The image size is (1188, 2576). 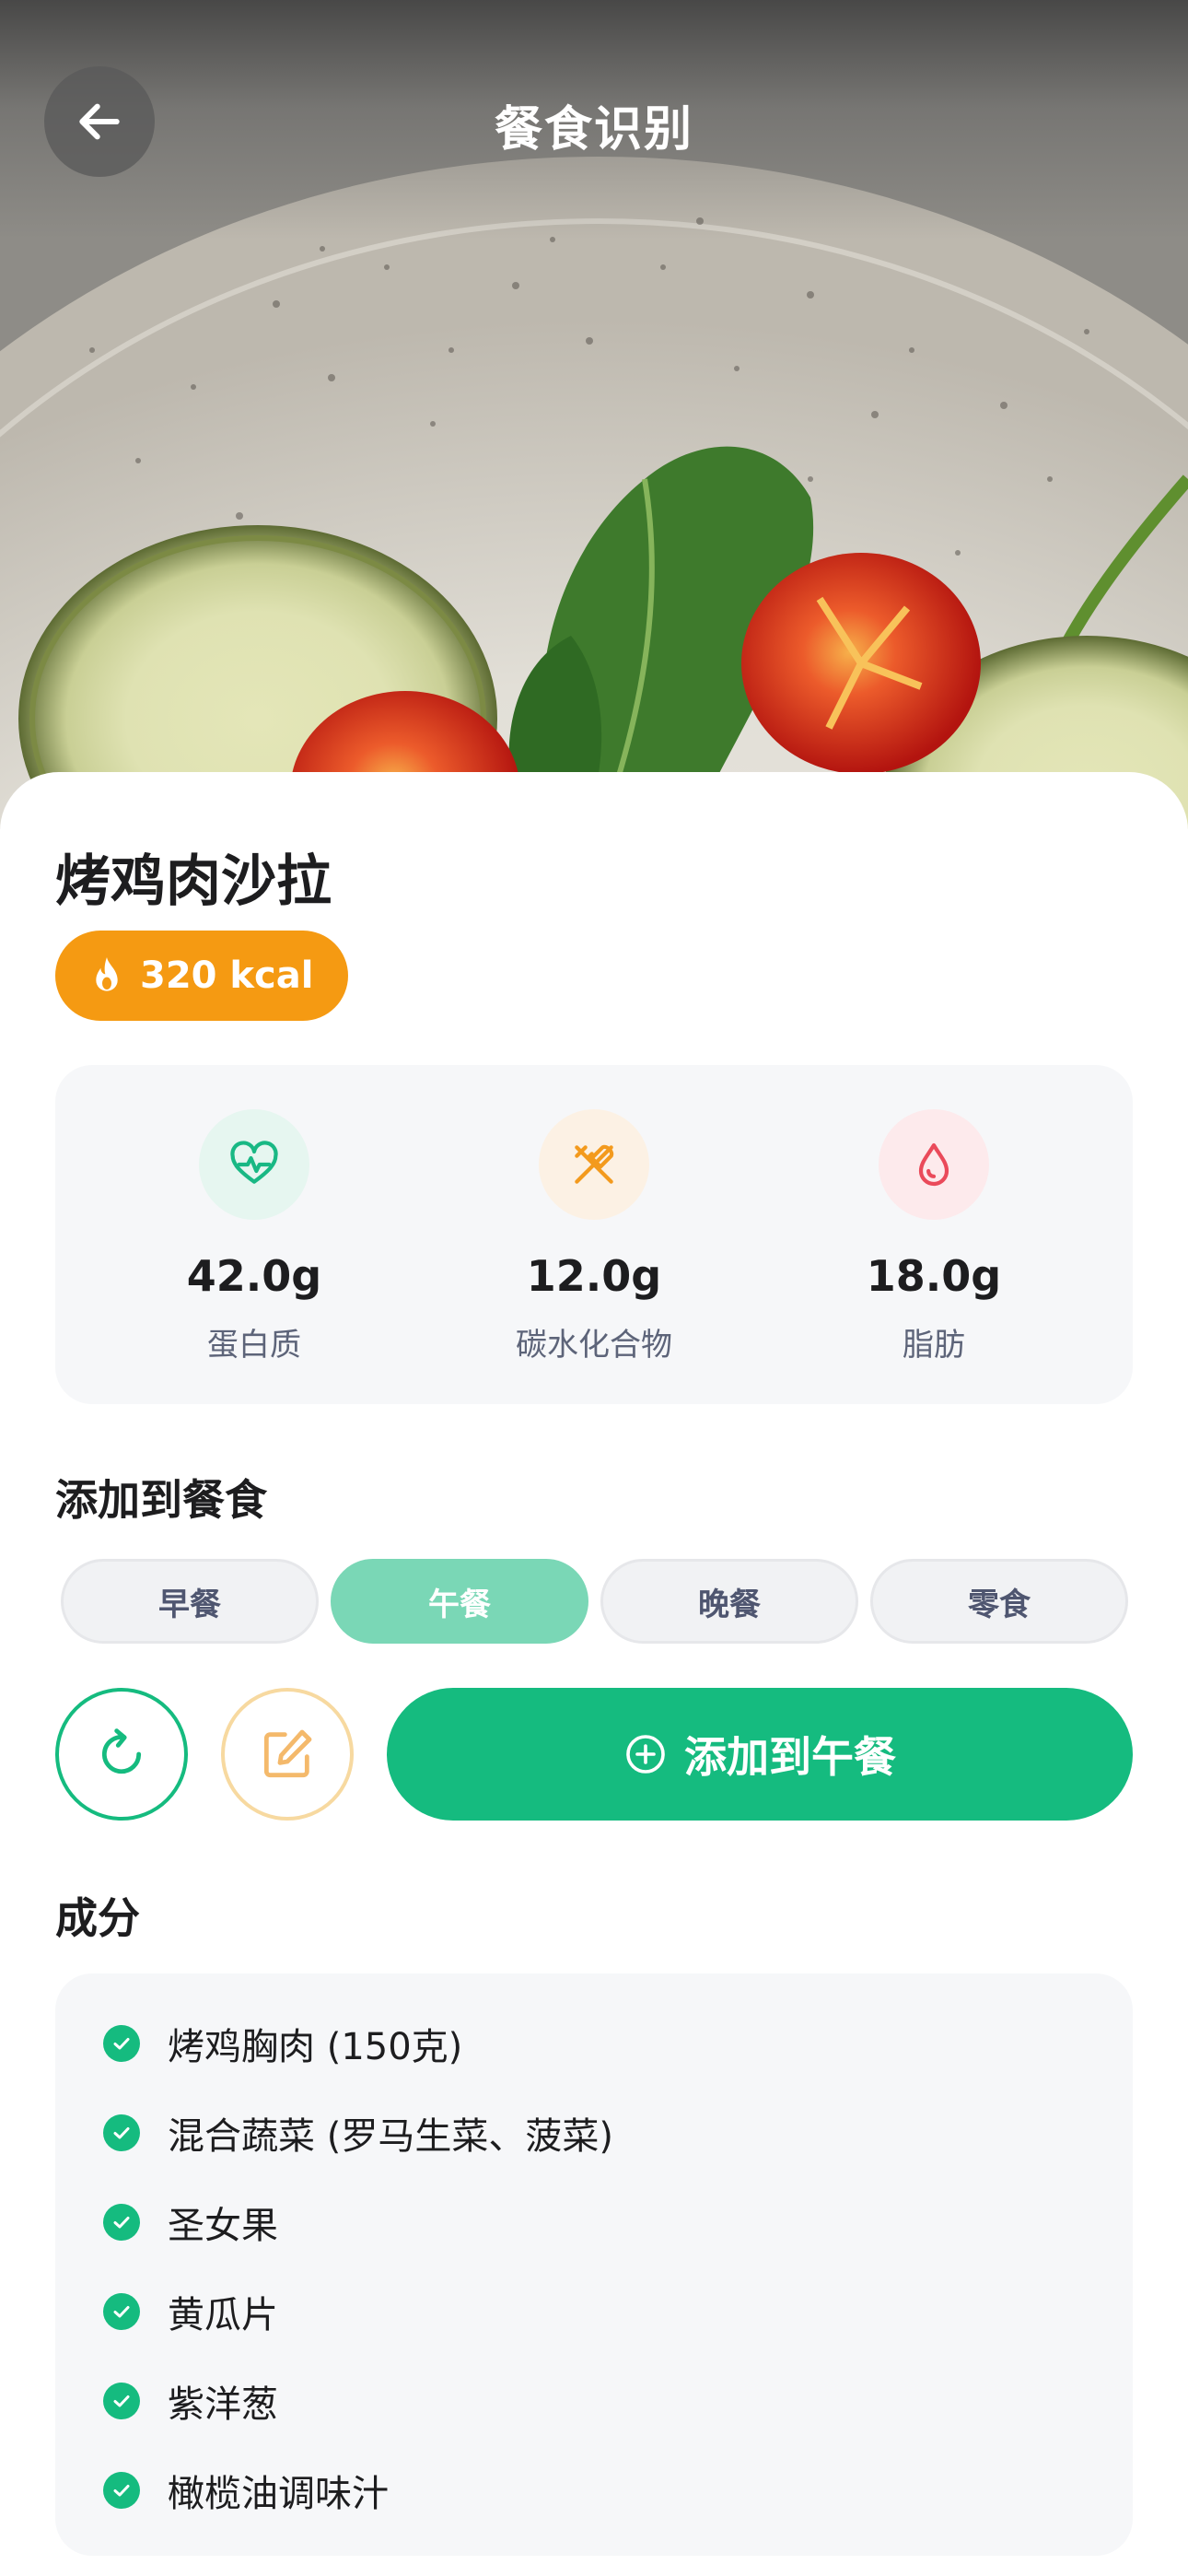 I want to click on refresh-icon, so click(x=121, y=1751).